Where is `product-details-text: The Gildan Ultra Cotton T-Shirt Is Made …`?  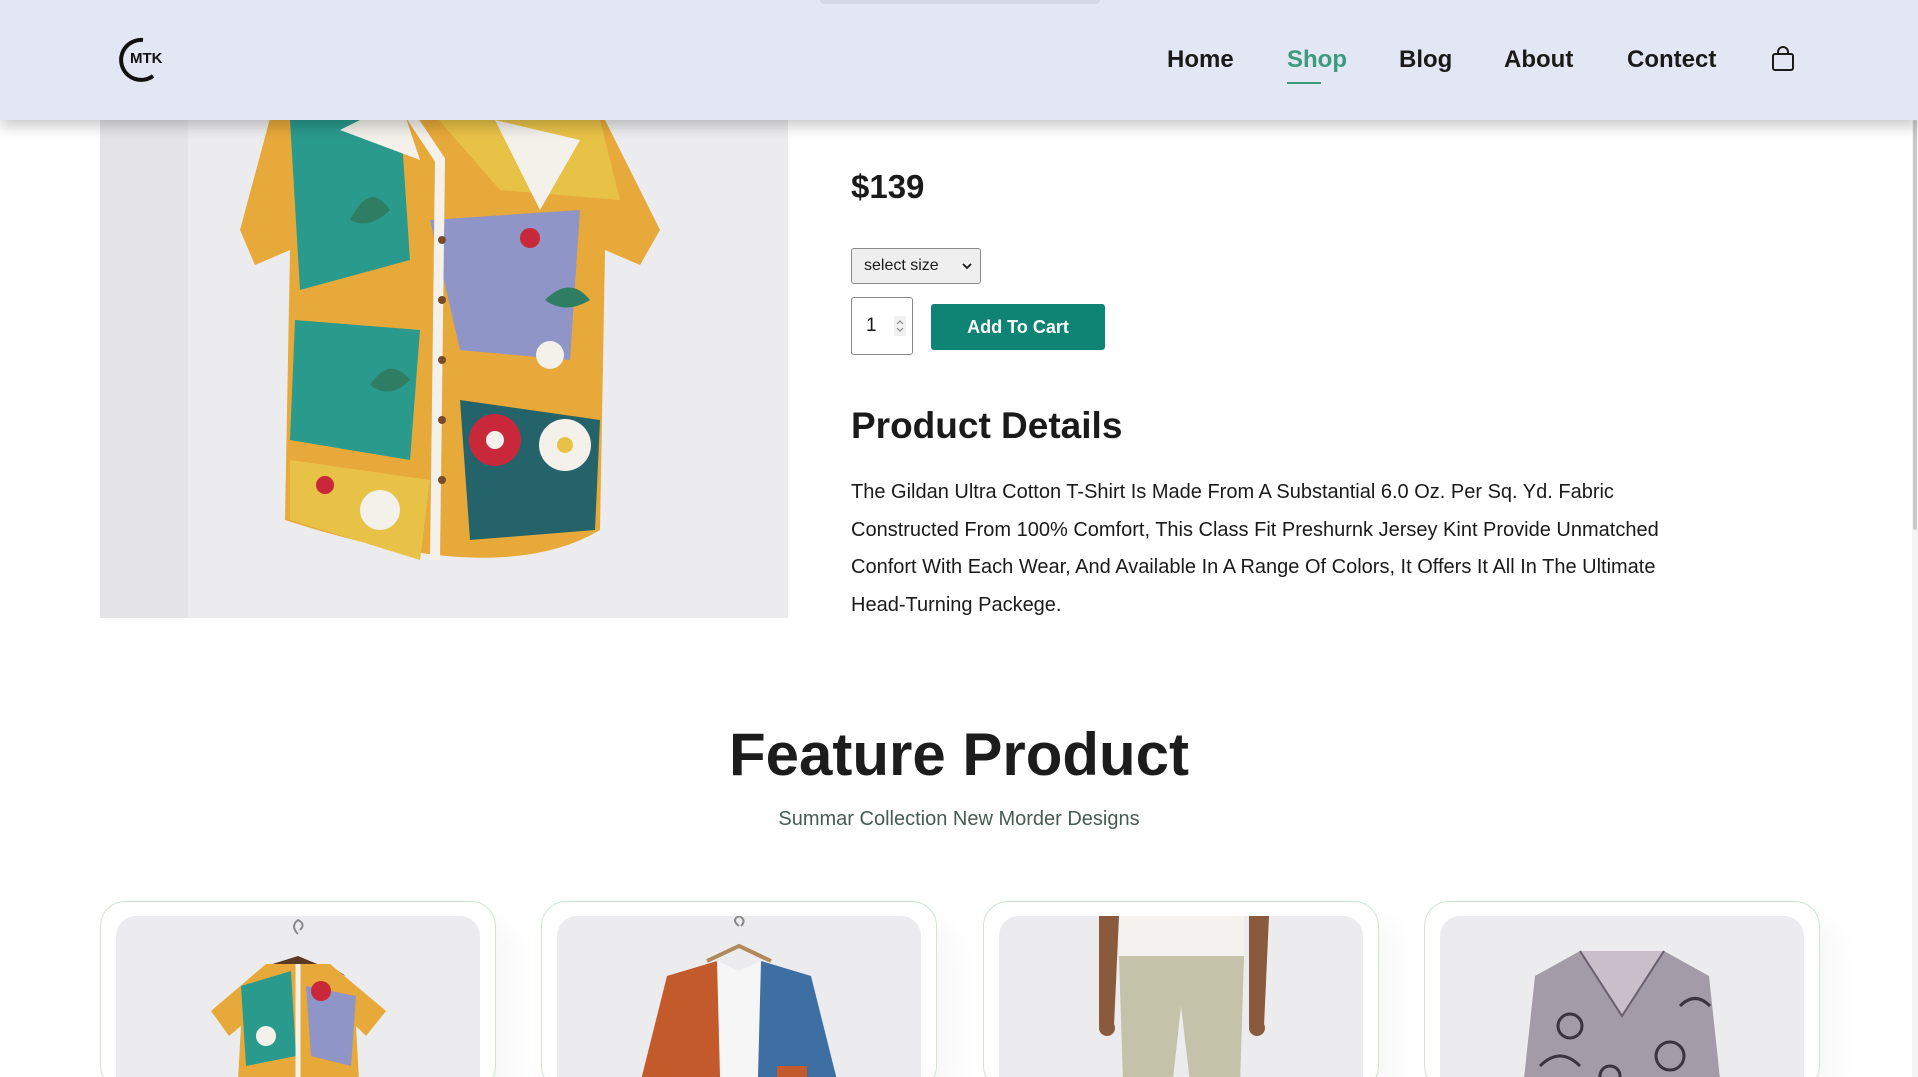
product-details-text: The Gildan Ultra Cotton T-Shirt Is Made … is located at coordinates (1255, 548).